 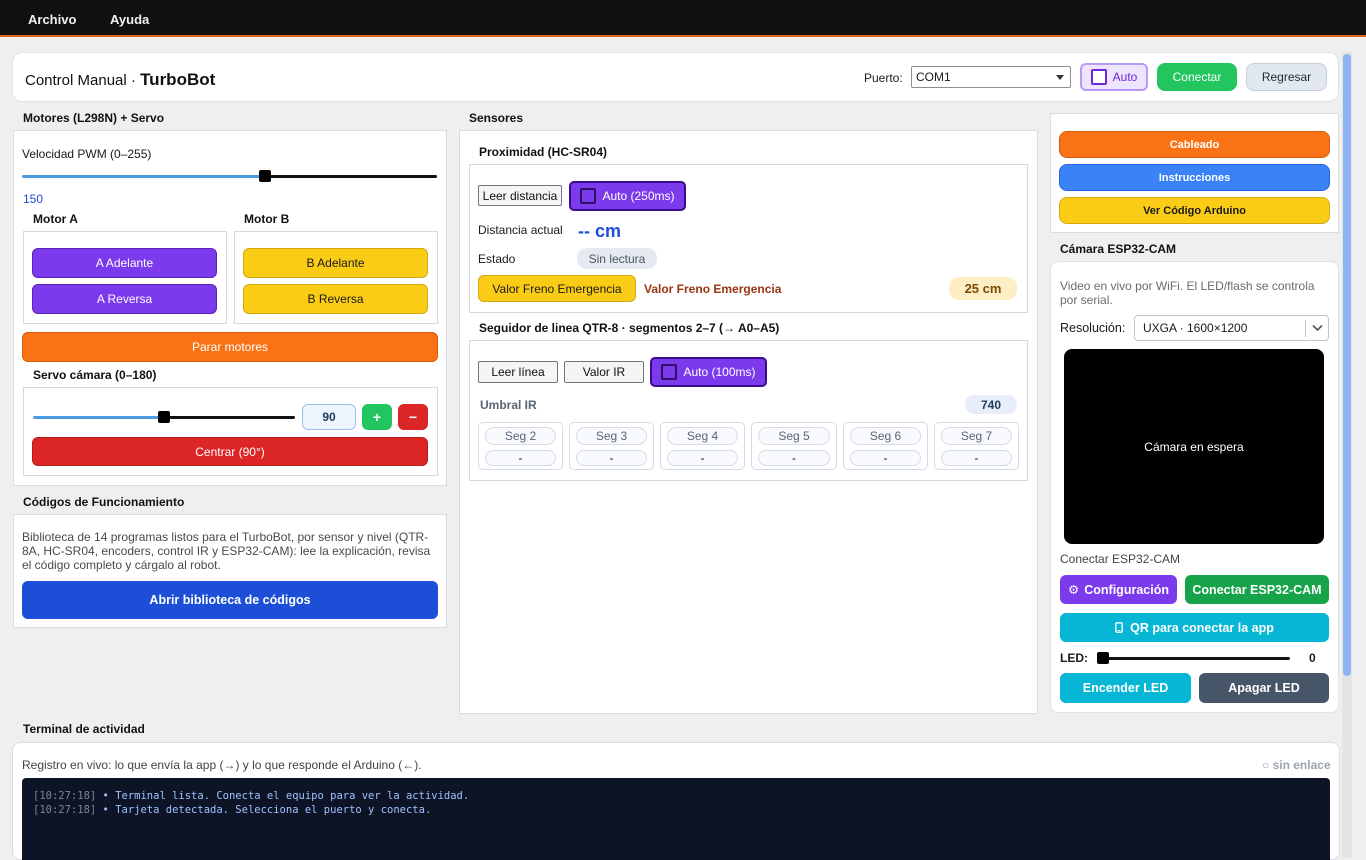 What do you see at coordinates (124, 299) in the screenshot?
I see `motor-a-reverse-button: A Reversa` at bounding box center [124, 299].